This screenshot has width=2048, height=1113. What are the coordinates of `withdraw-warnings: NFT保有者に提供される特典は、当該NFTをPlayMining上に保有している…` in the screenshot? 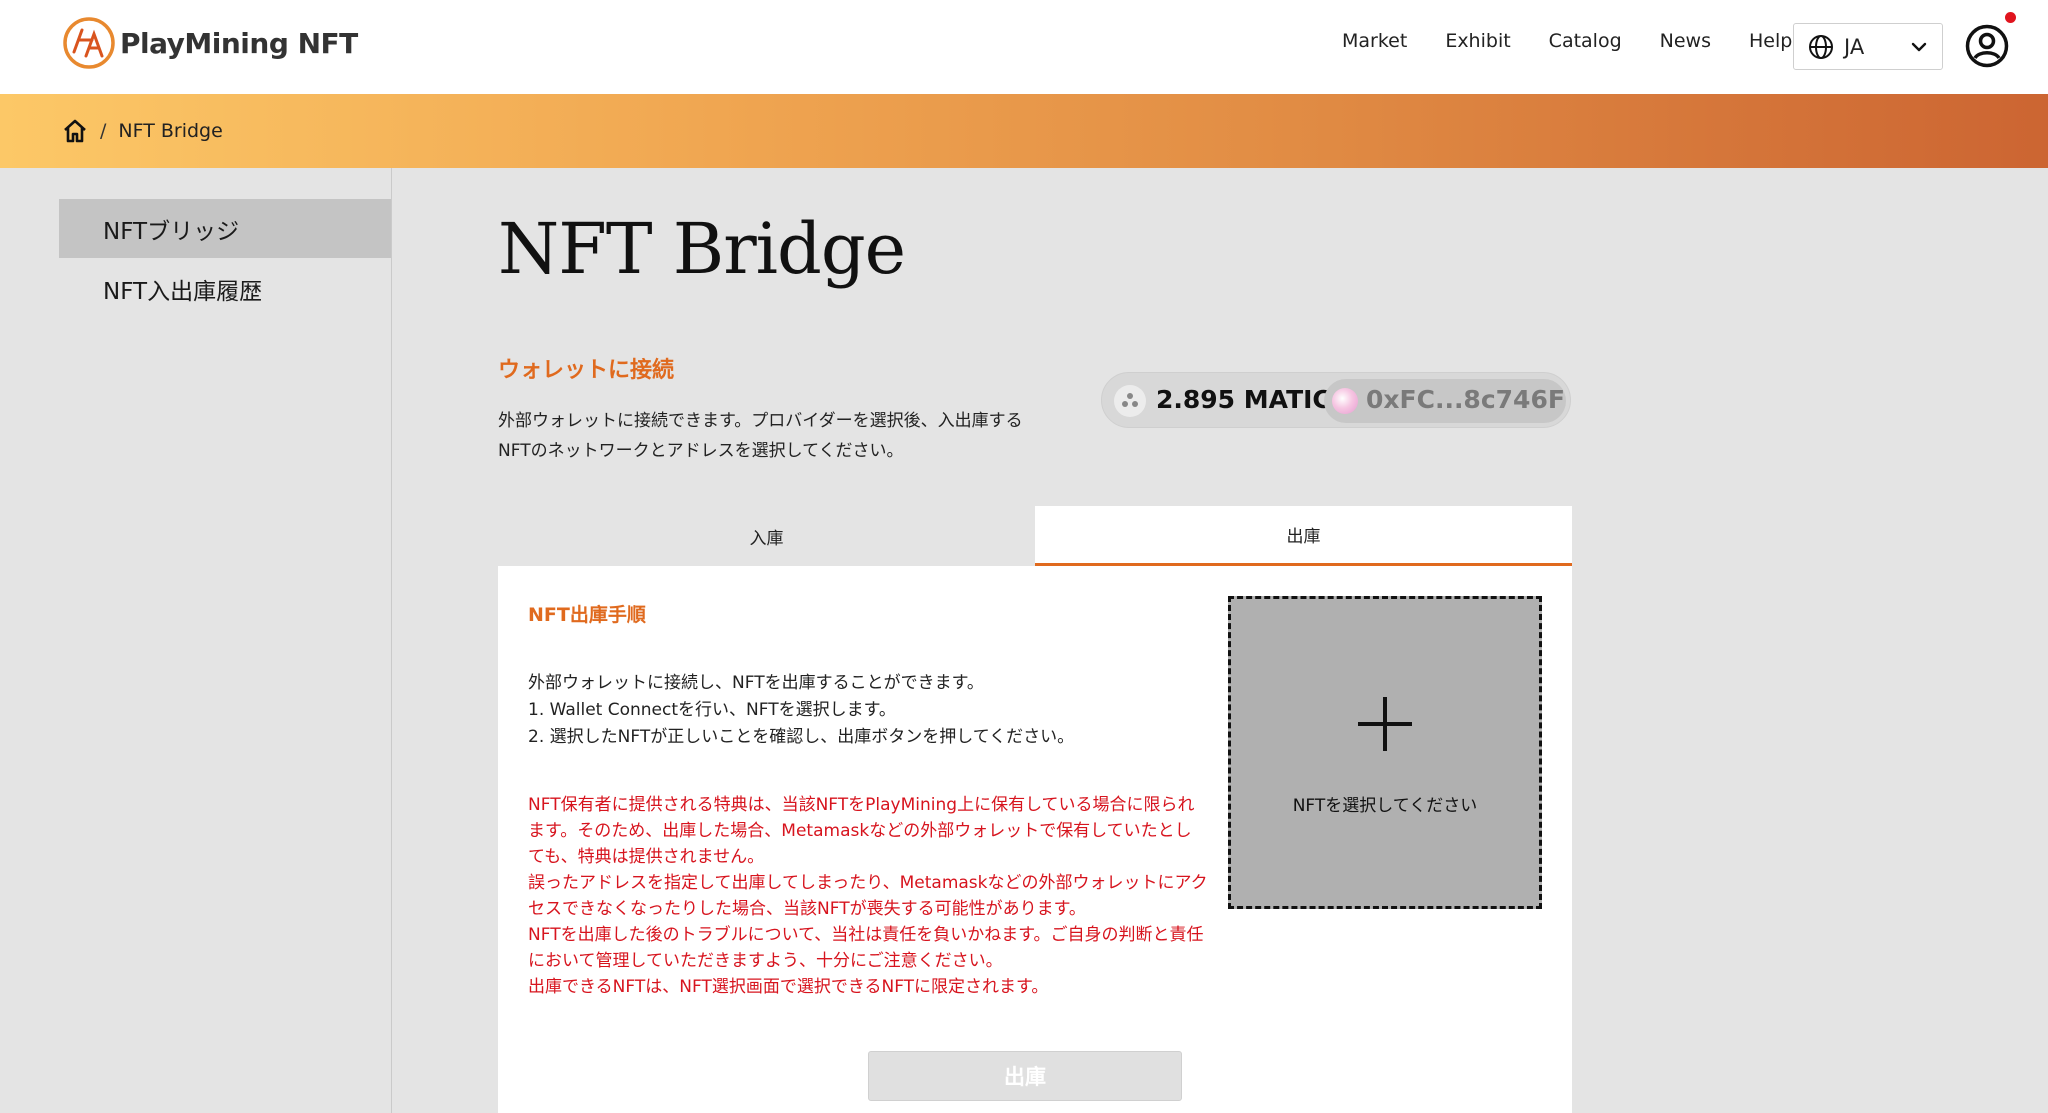 It's located at (868, 896).